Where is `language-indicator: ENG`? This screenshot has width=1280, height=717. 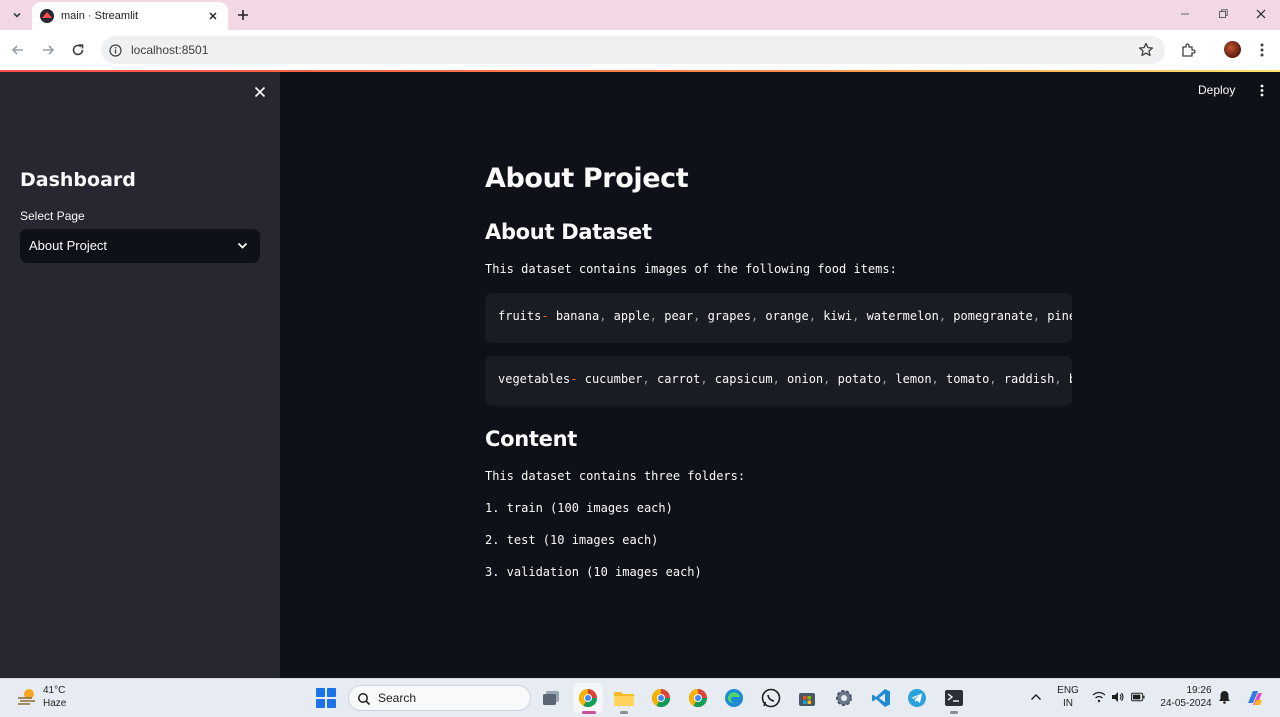 language-indicator: ENG is located at coordinates (1068, 690).